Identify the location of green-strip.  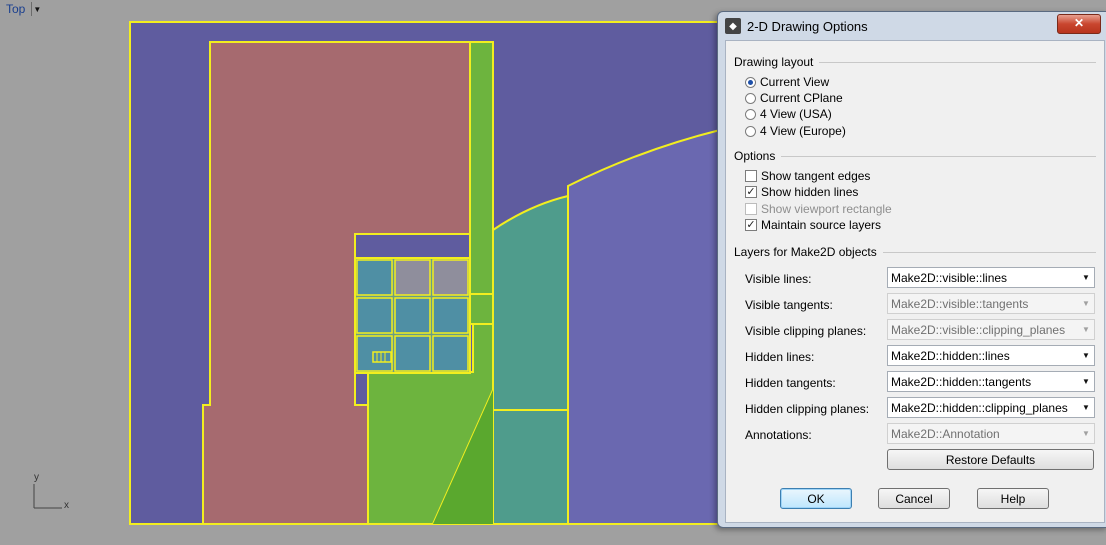
(481, 170).